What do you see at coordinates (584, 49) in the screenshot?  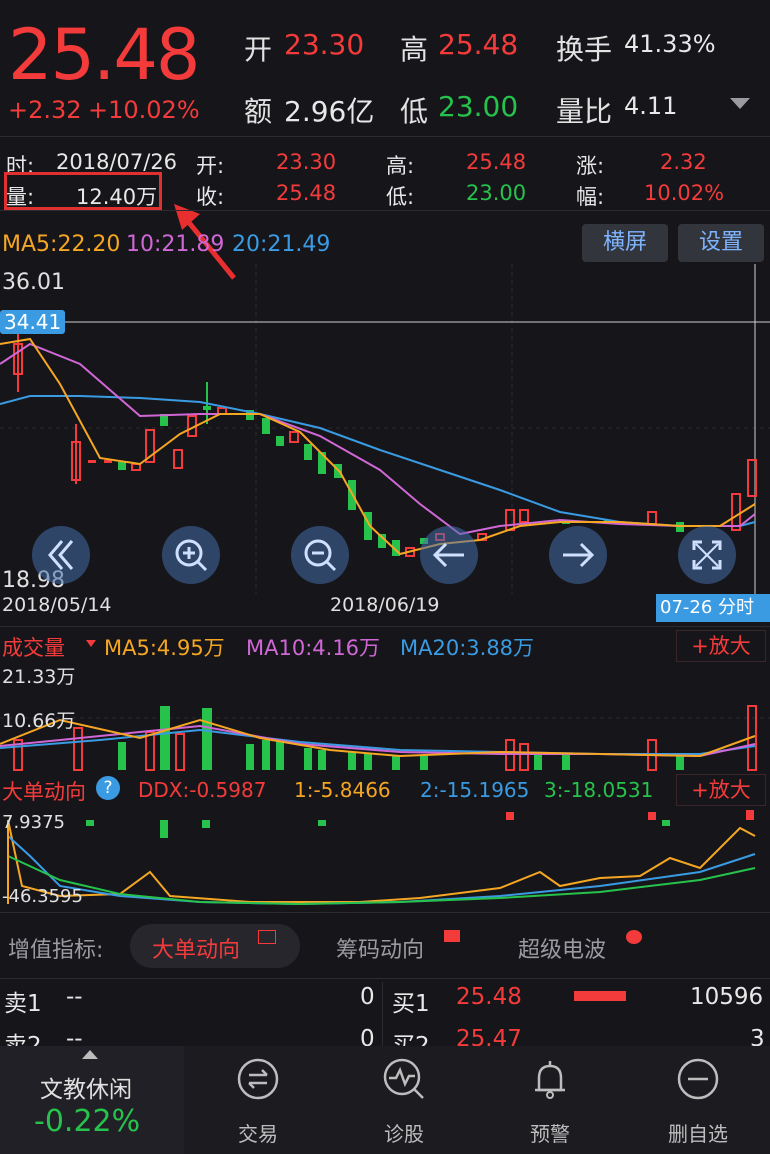 I see `turnover-label: 换手` at bounding box center [584, 49].